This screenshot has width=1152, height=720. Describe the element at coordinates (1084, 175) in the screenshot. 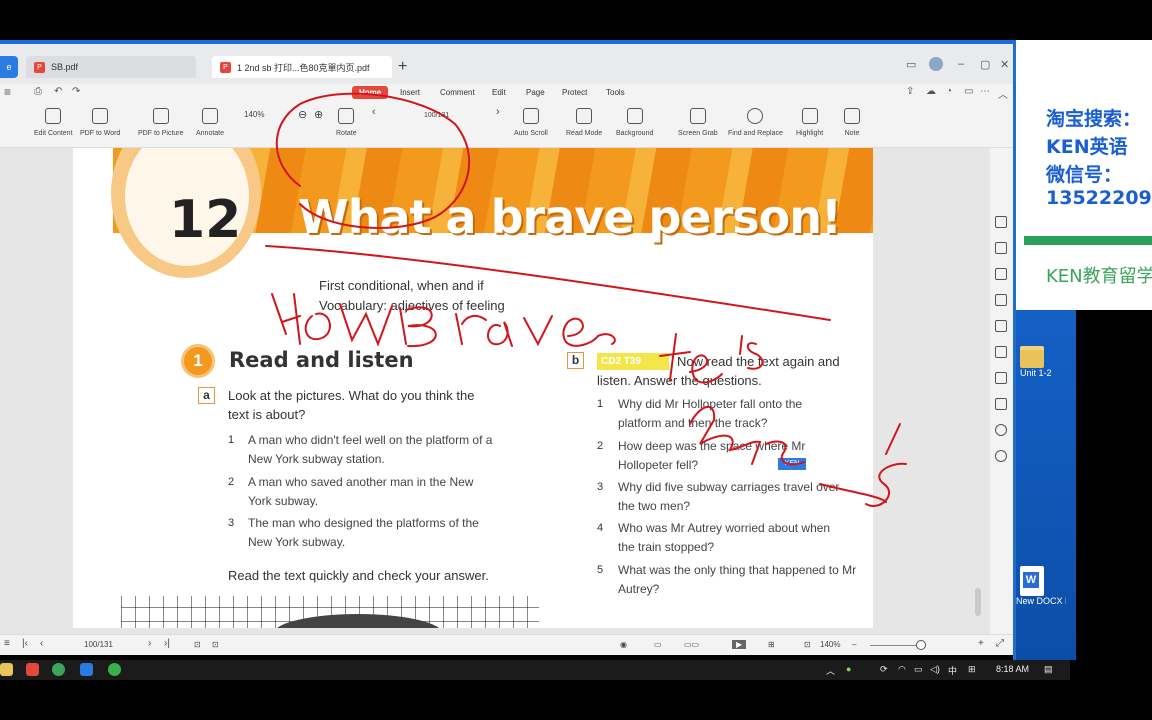

I see `ad-line-3: 微信号：` at that location.